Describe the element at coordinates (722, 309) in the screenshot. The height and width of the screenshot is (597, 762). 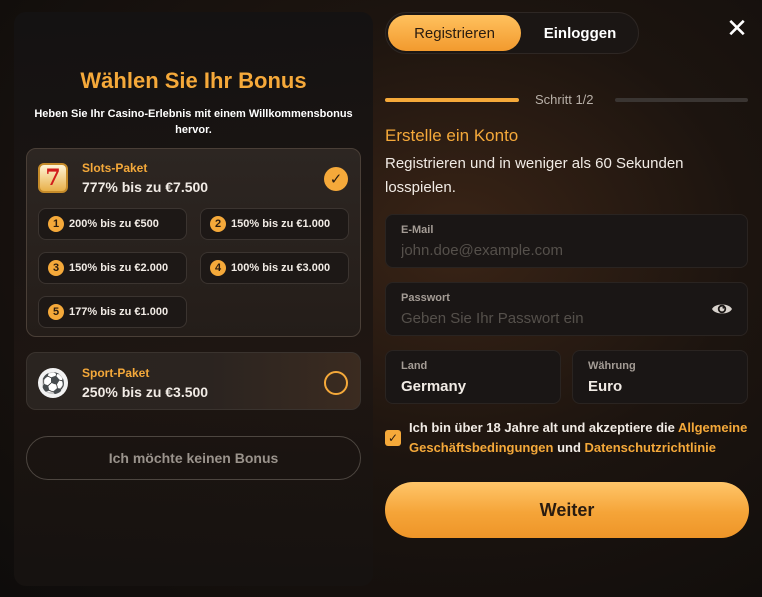
I see `eye-icon` at that location.